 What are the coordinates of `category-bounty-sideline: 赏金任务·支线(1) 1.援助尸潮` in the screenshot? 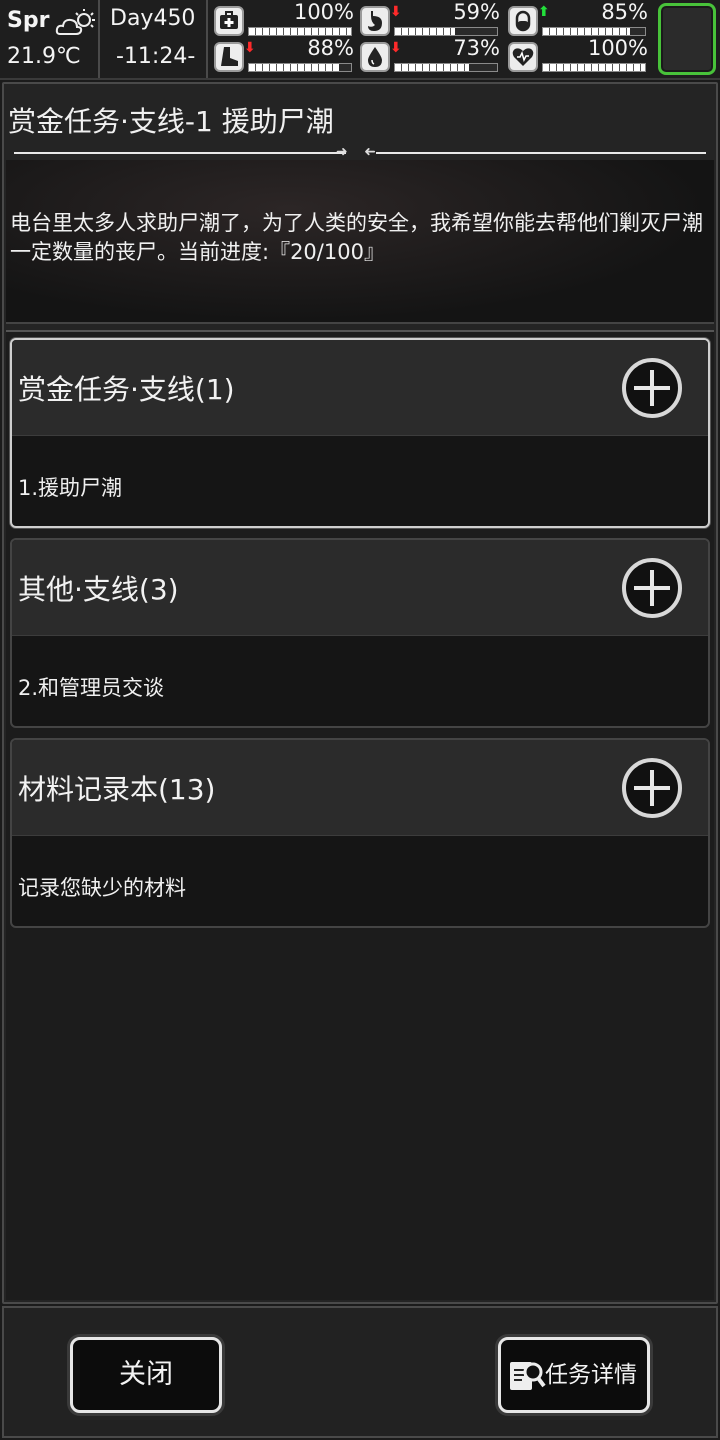 It's located at (360, 433).